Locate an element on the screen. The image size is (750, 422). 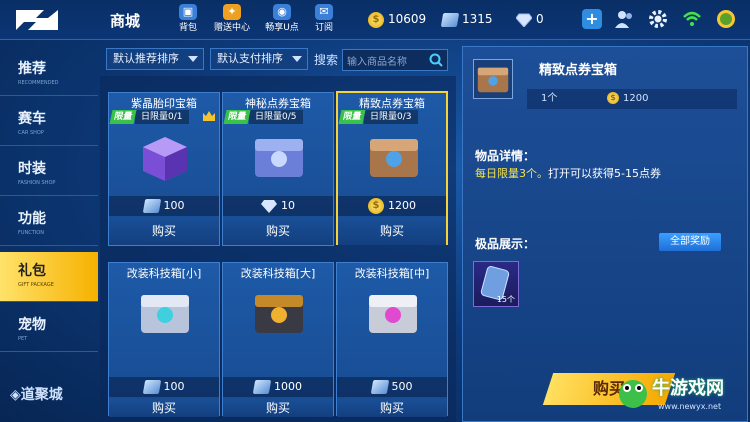
subscribe-button: ✉ 订阅 is located at coordinates (324, 20).